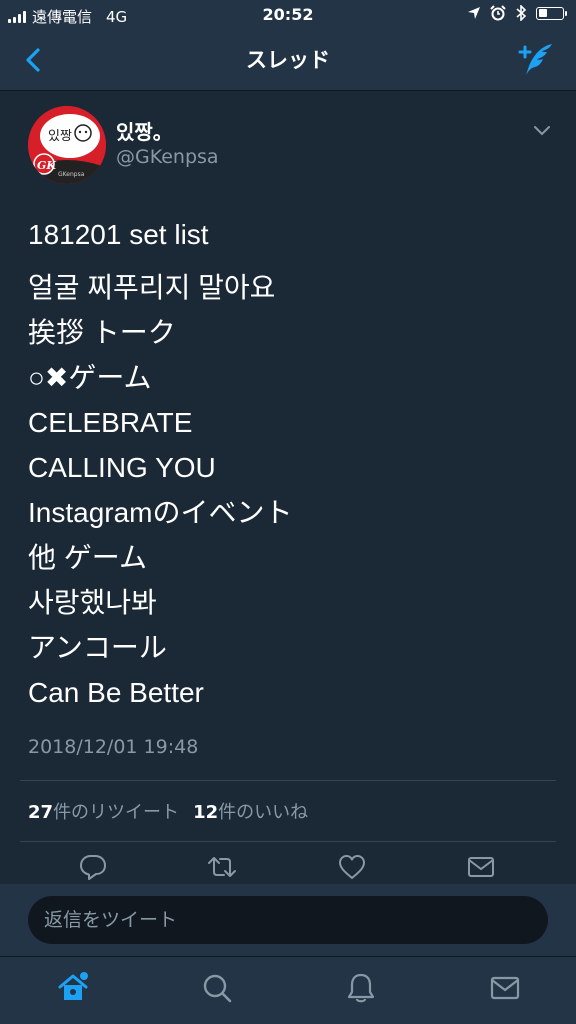 The width and height of the screenshot is (576, 1024). I want to click on nav-bar: スレッド, so click(288, 60).